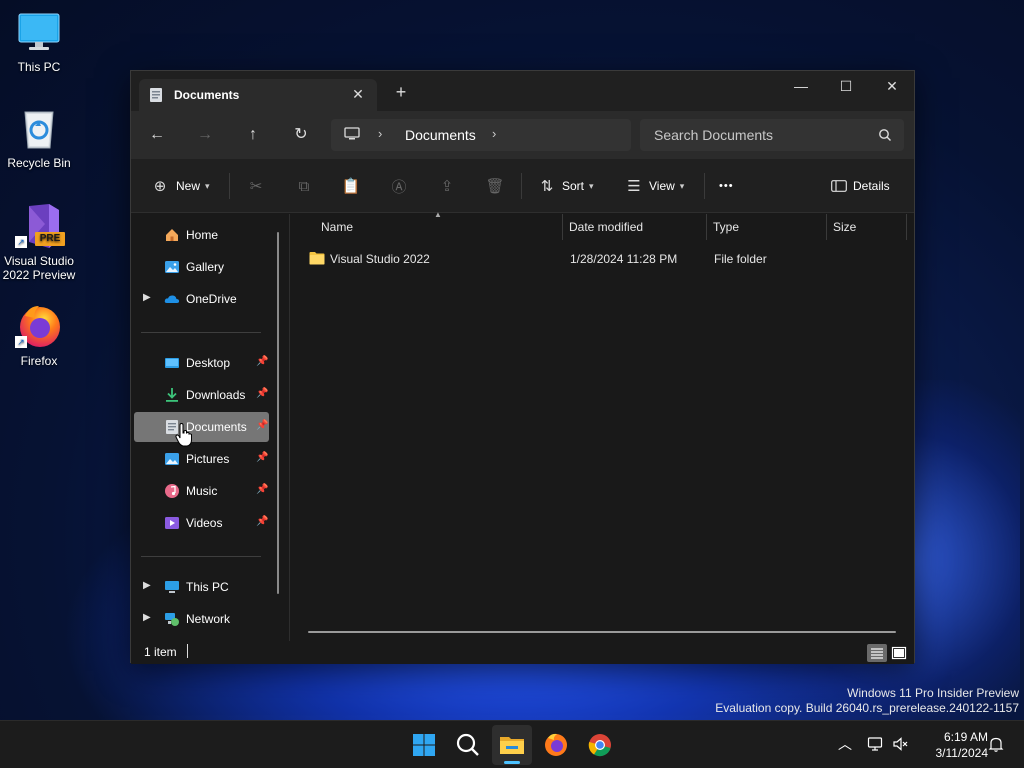 The image size is (1024, 768). What do you see at coordinates (160, 652) in the screenshot?
I see `item-count: 1 item` at bounding box center [160, 652].